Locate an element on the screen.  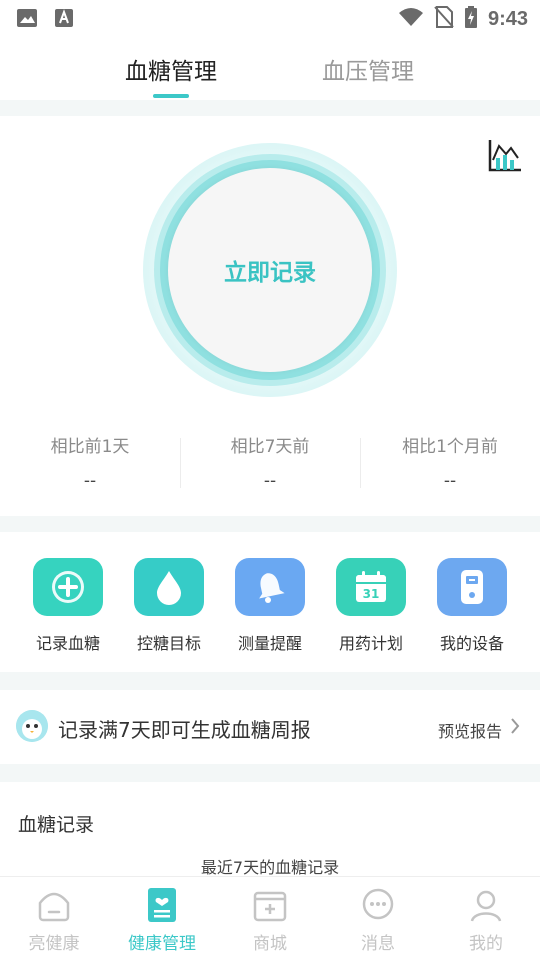
health-record-icon is located at coordinates (162, 905).